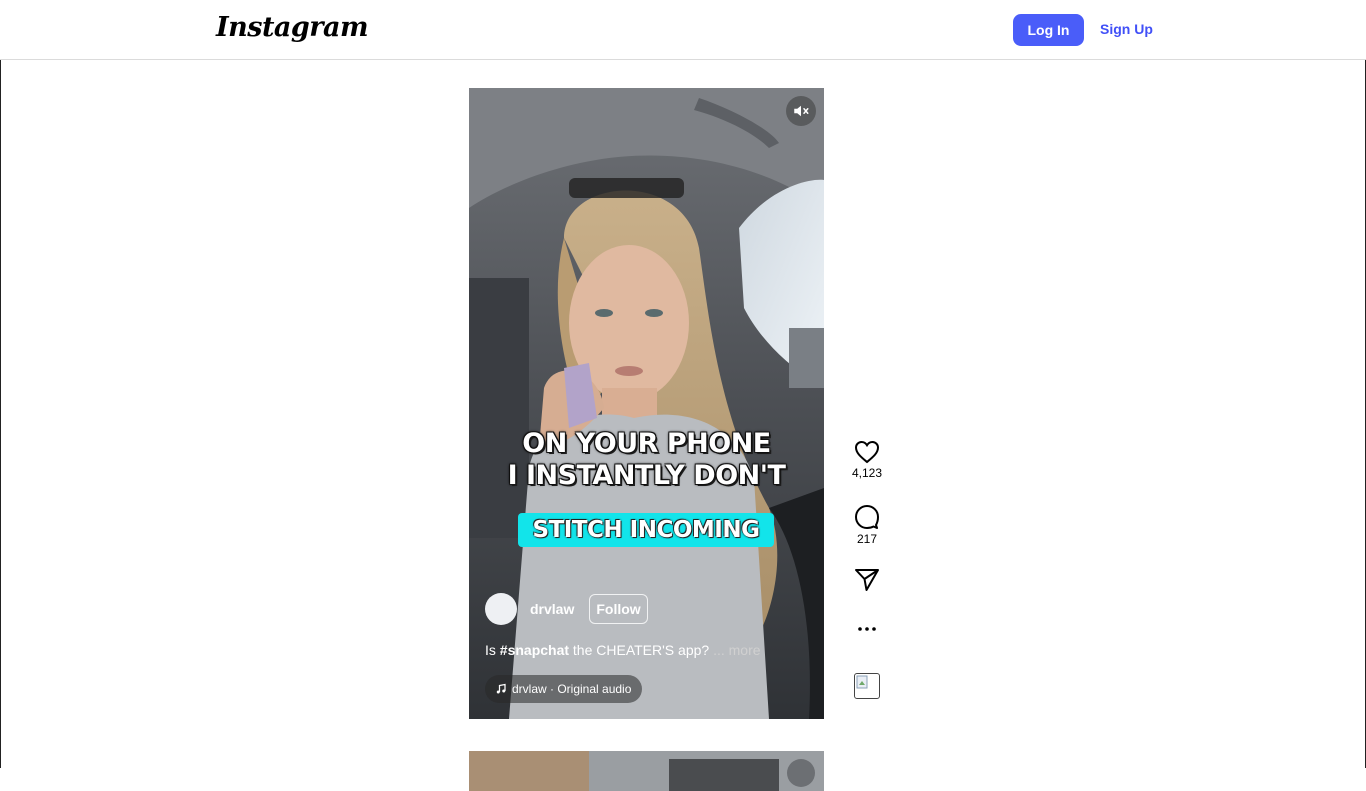  What do you see at coordinates (1048, 30) in the screenshot?
I see `login-button: Log In` at bounding box center [1048, 30].